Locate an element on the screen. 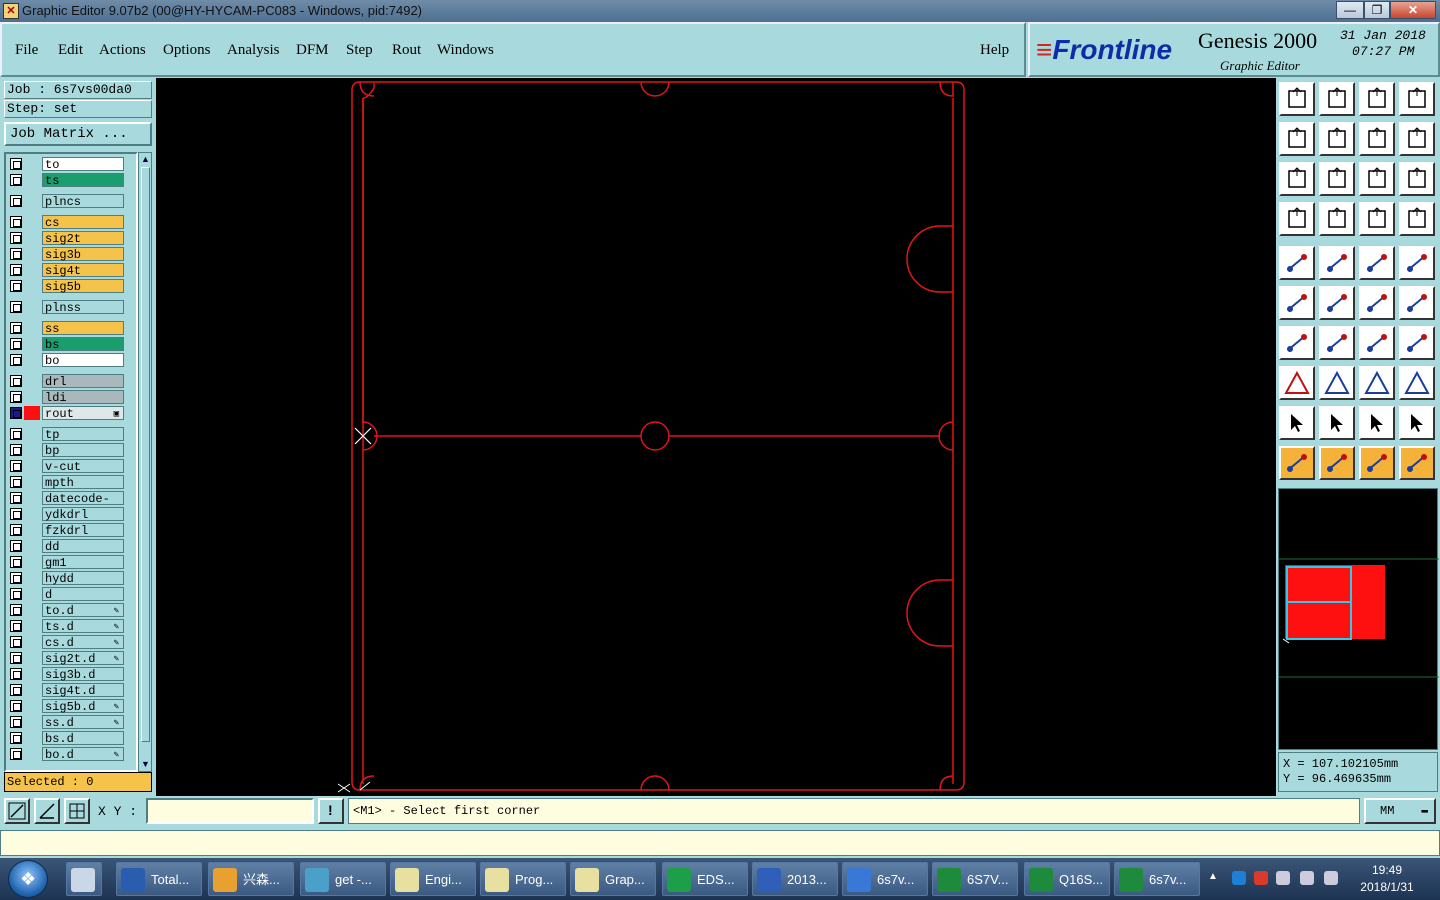 Image resolution: width=1440 pixels, height=900 pixels. layer-row-bp: bp is located at coordinates (67, 450).